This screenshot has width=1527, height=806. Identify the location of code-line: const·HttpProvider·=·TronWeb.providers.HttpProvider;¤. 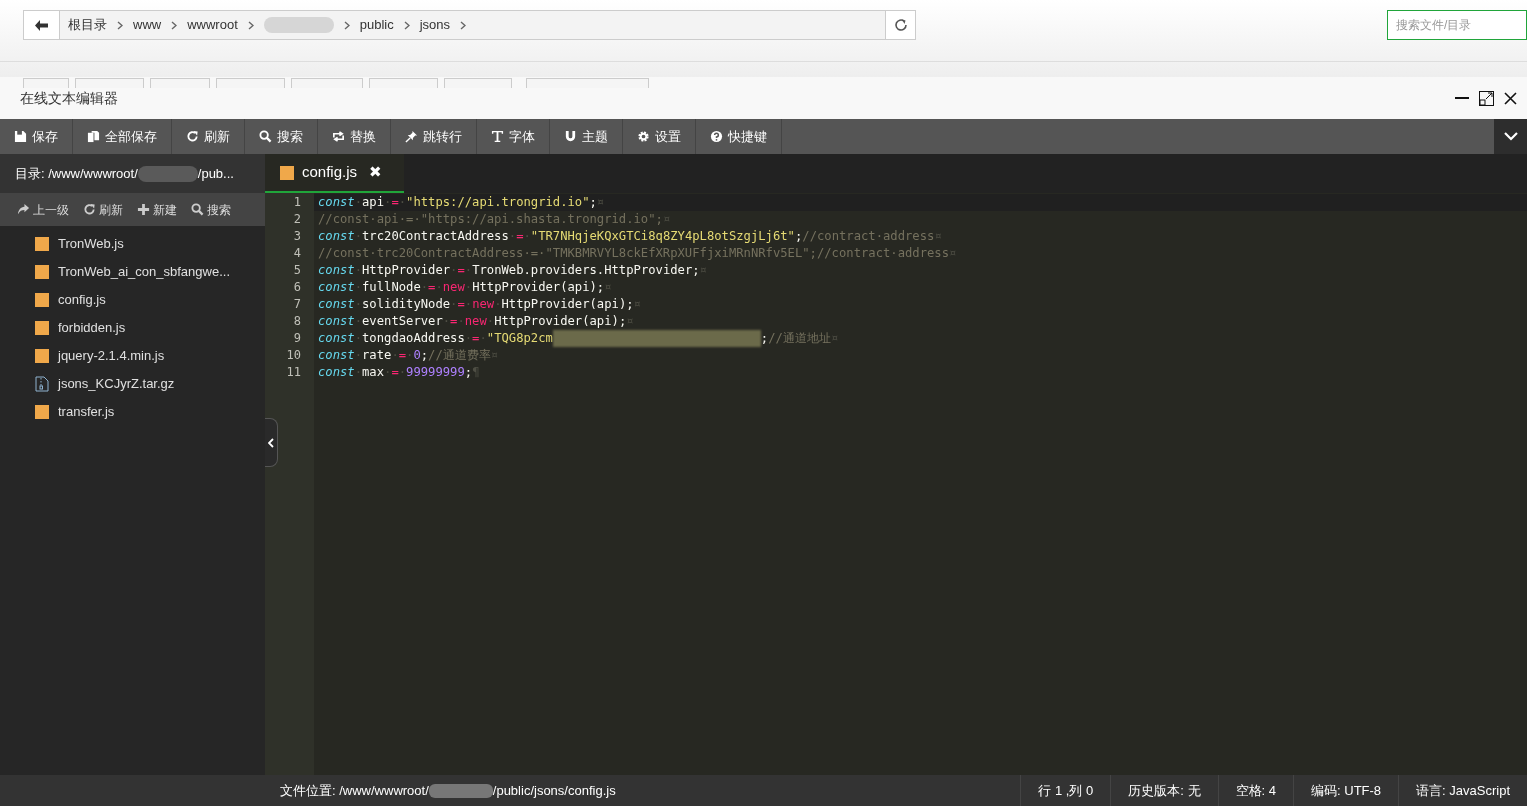
(512, 270).